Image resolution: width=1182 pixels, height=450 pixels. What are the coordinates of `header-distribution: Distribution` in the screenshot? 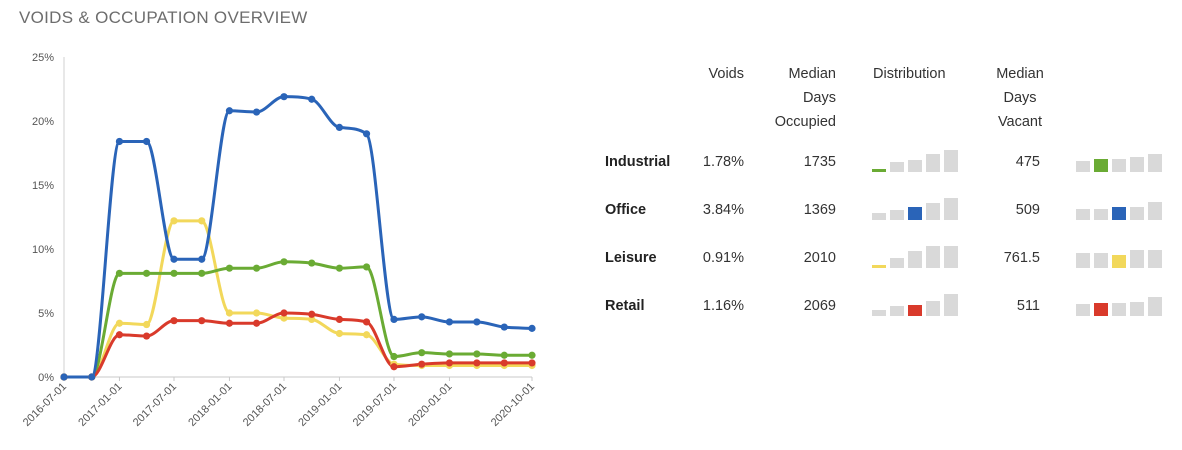 It's located at (909, 74).